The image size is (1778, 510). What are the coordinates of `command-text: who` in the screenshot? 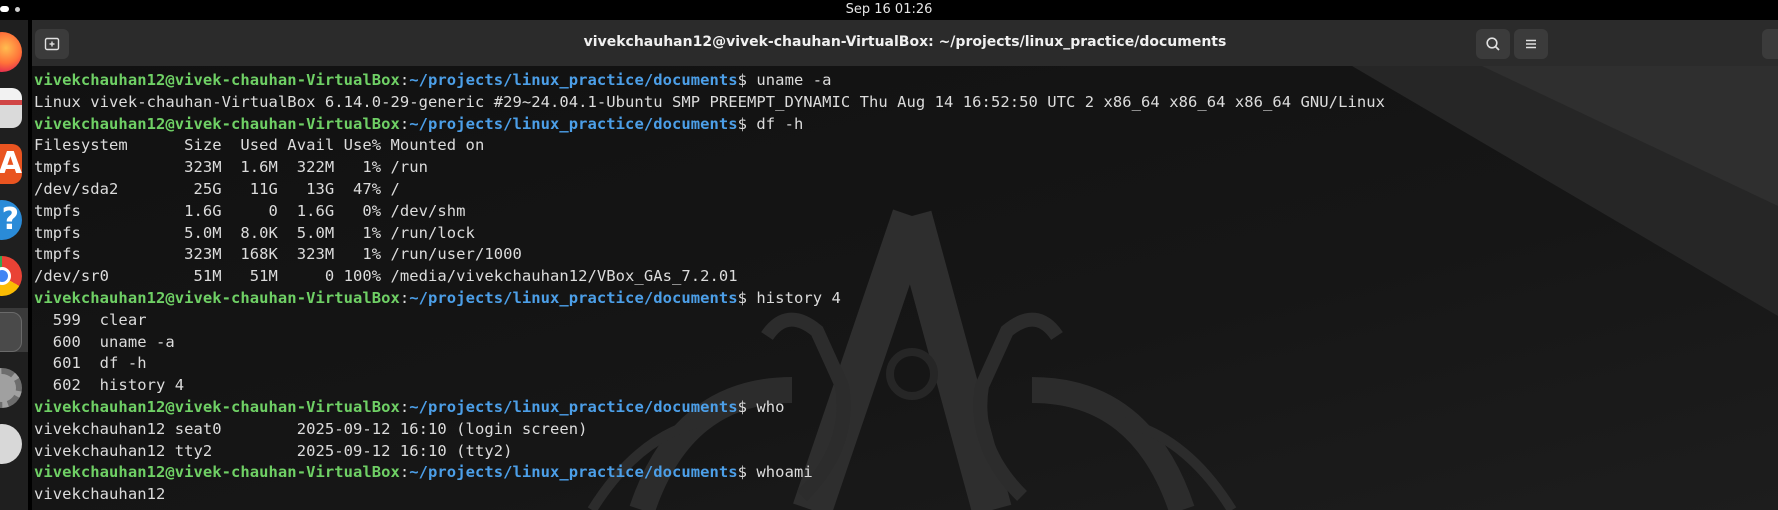 It's located at (770, 406).